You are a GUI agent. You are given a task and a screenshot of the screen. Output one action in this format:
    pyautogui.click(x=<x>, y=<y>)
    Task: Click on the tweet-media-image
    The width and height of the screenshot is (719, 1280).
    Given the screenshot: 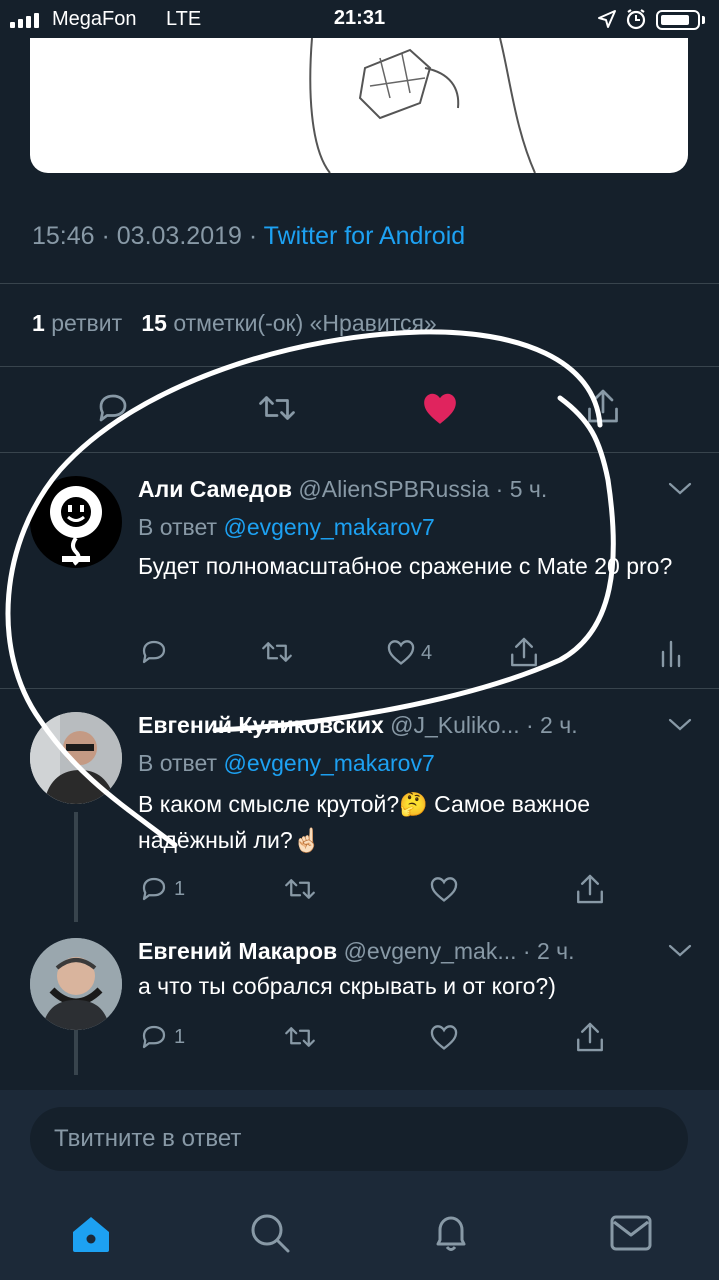 What is the action you would take?
    pyautogui.click(x=359, y=105)
    